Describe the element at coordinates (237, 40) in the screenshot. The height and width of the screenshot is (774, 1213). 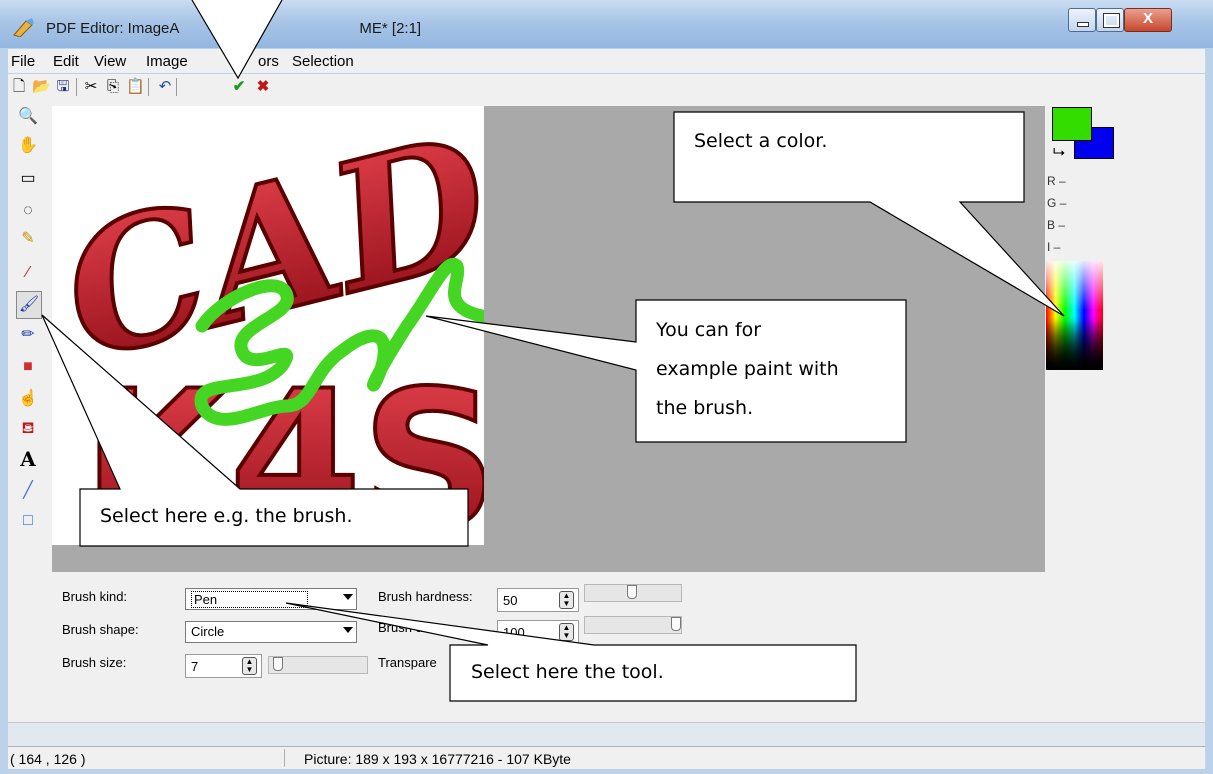
I see `callout-pointer-top` at that location.